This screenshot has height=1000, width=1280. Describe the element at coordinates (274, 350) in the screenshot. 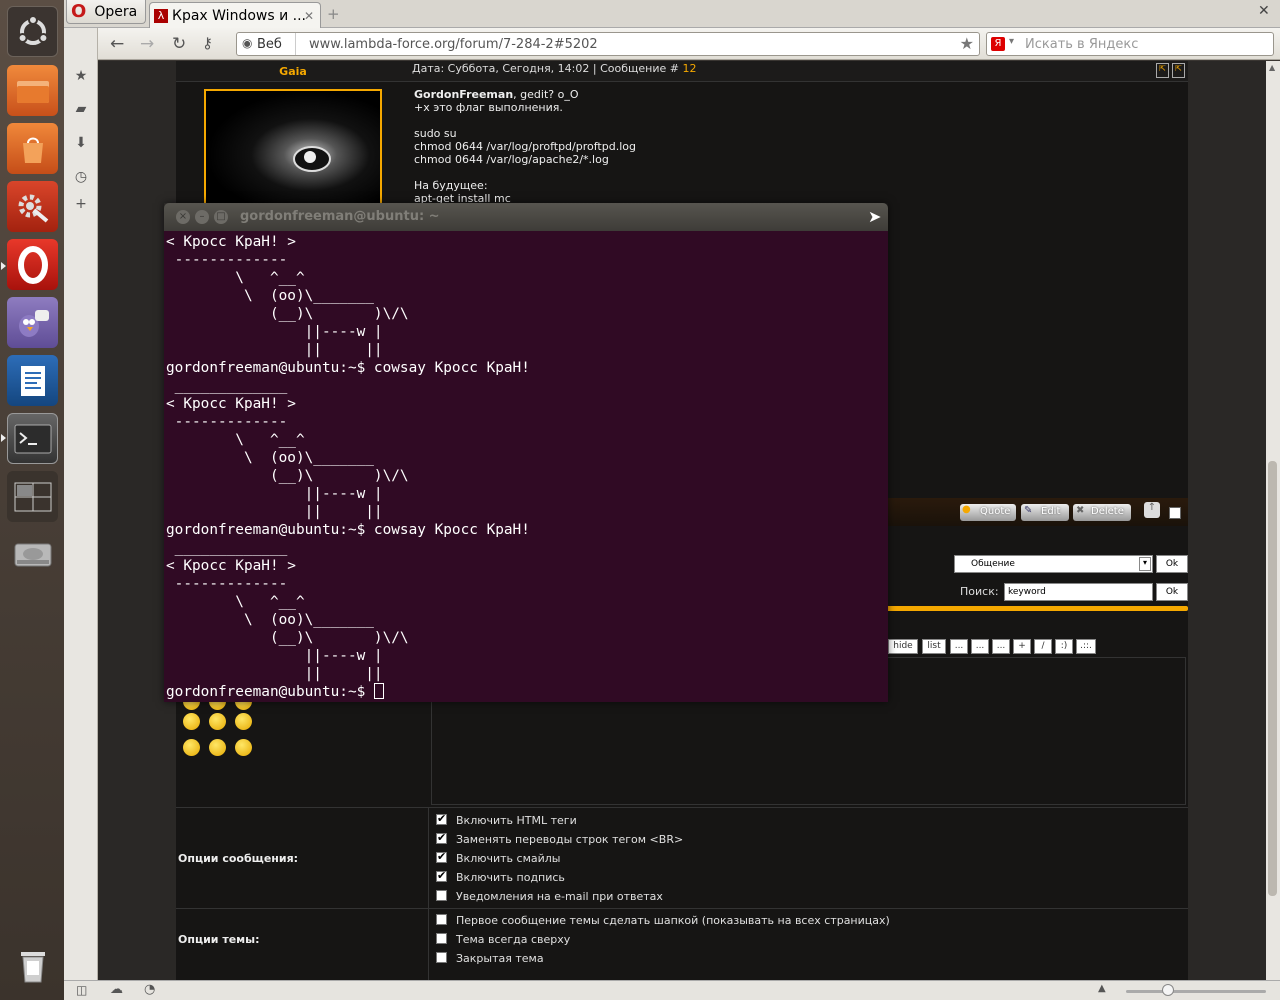

I see `terminal-line: || ||` at that location.